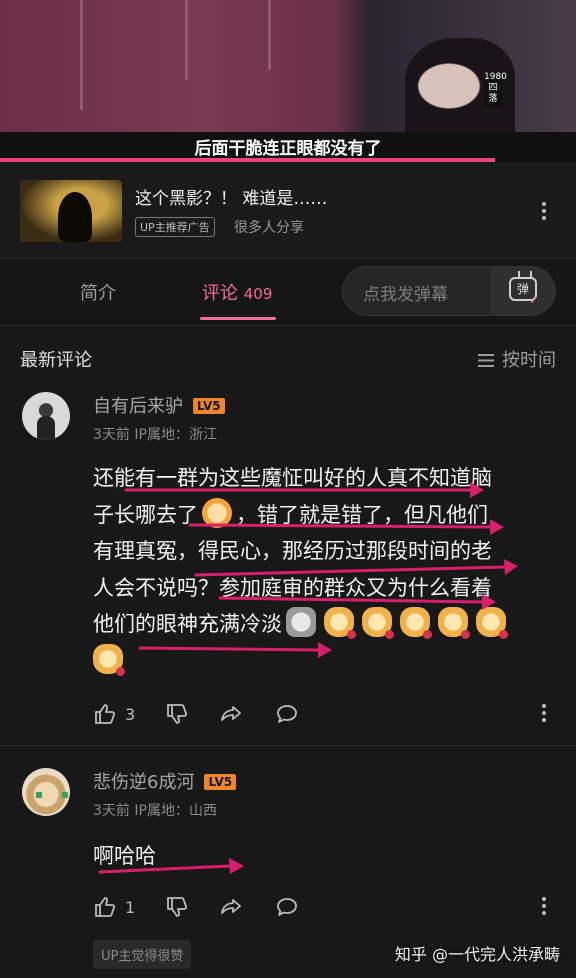 This screenshot has width=576, height=978. What do you see at coordinates (292, 551) in the screenshot?
I see `comment-line: 有理真冤，得民心，那经历过那段时间的老` at bounding box center [292, 551].